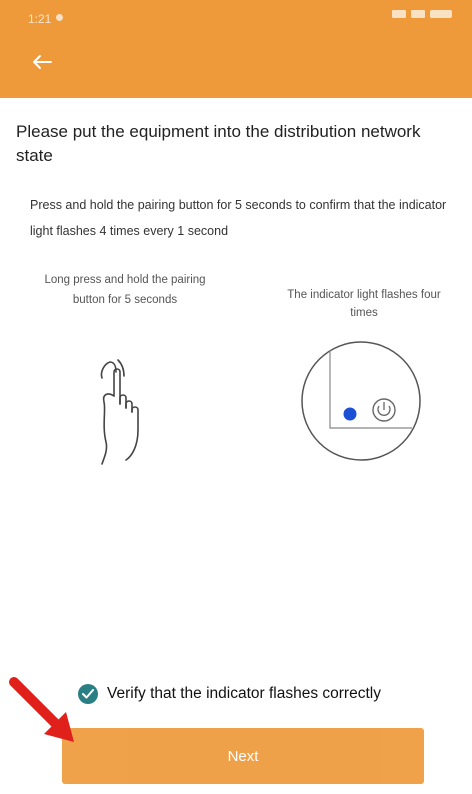  Describe the element at coordinates (88, 694) in the screenshot. I see `check-circle-icon` at that location.